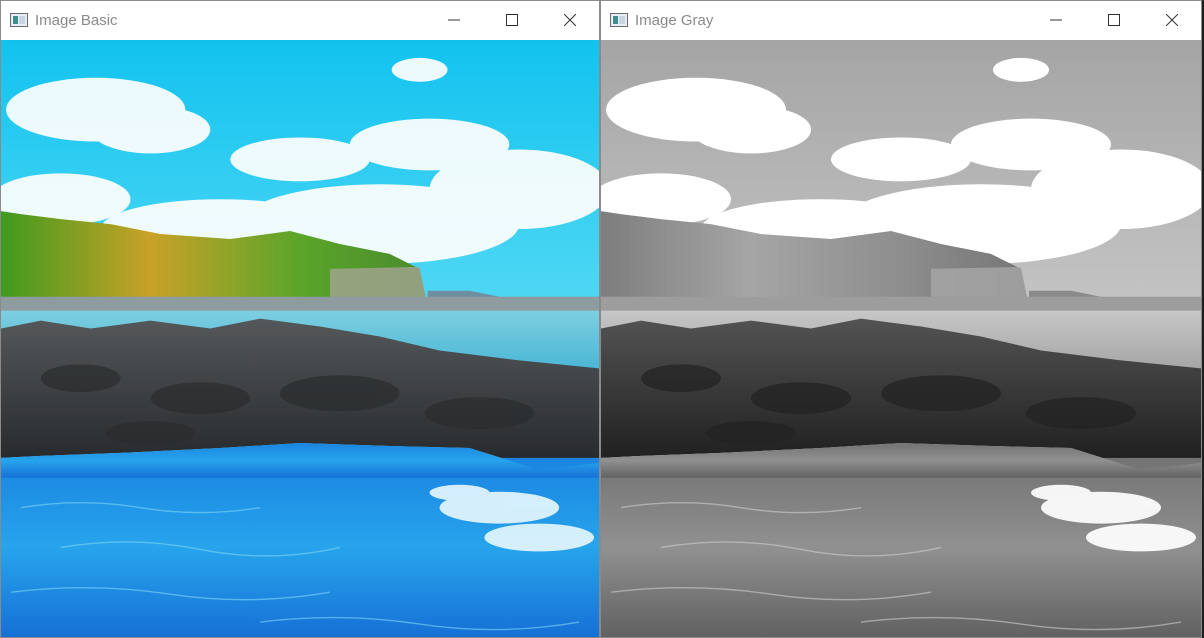 This screenshot has width=1204, height=638. I want to click on title-bar: Image Basic, so click(300, 20).